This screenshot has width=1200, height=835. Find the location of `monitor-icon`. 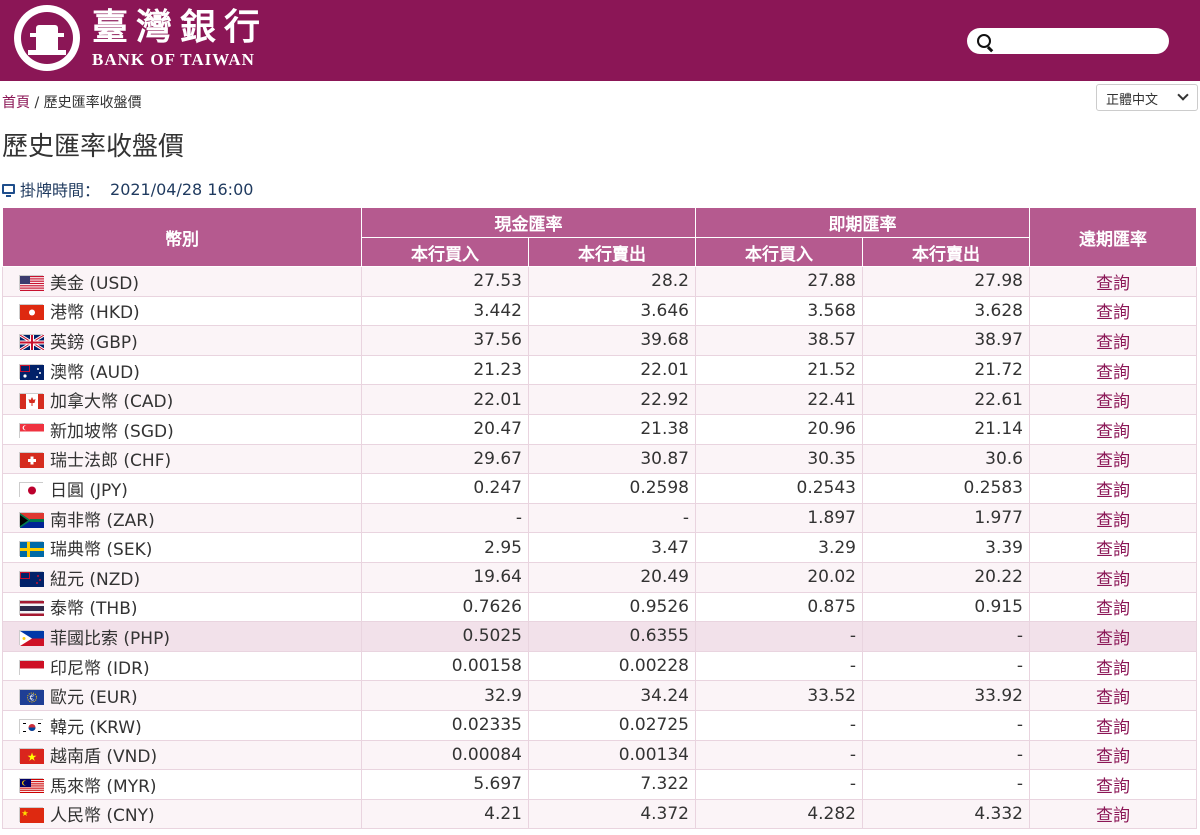

monitor-icon is located at coordinates (8, 190).